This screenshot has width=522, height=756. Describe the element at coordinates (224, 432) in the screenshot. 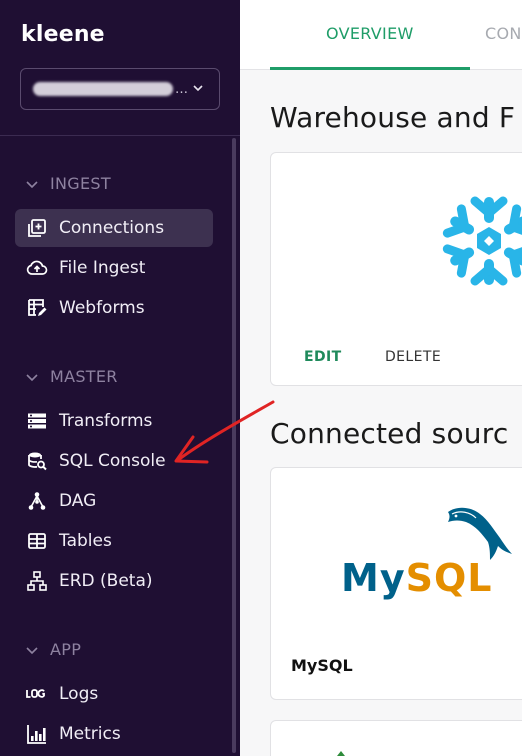

I see `annotation-arrow` at that location.